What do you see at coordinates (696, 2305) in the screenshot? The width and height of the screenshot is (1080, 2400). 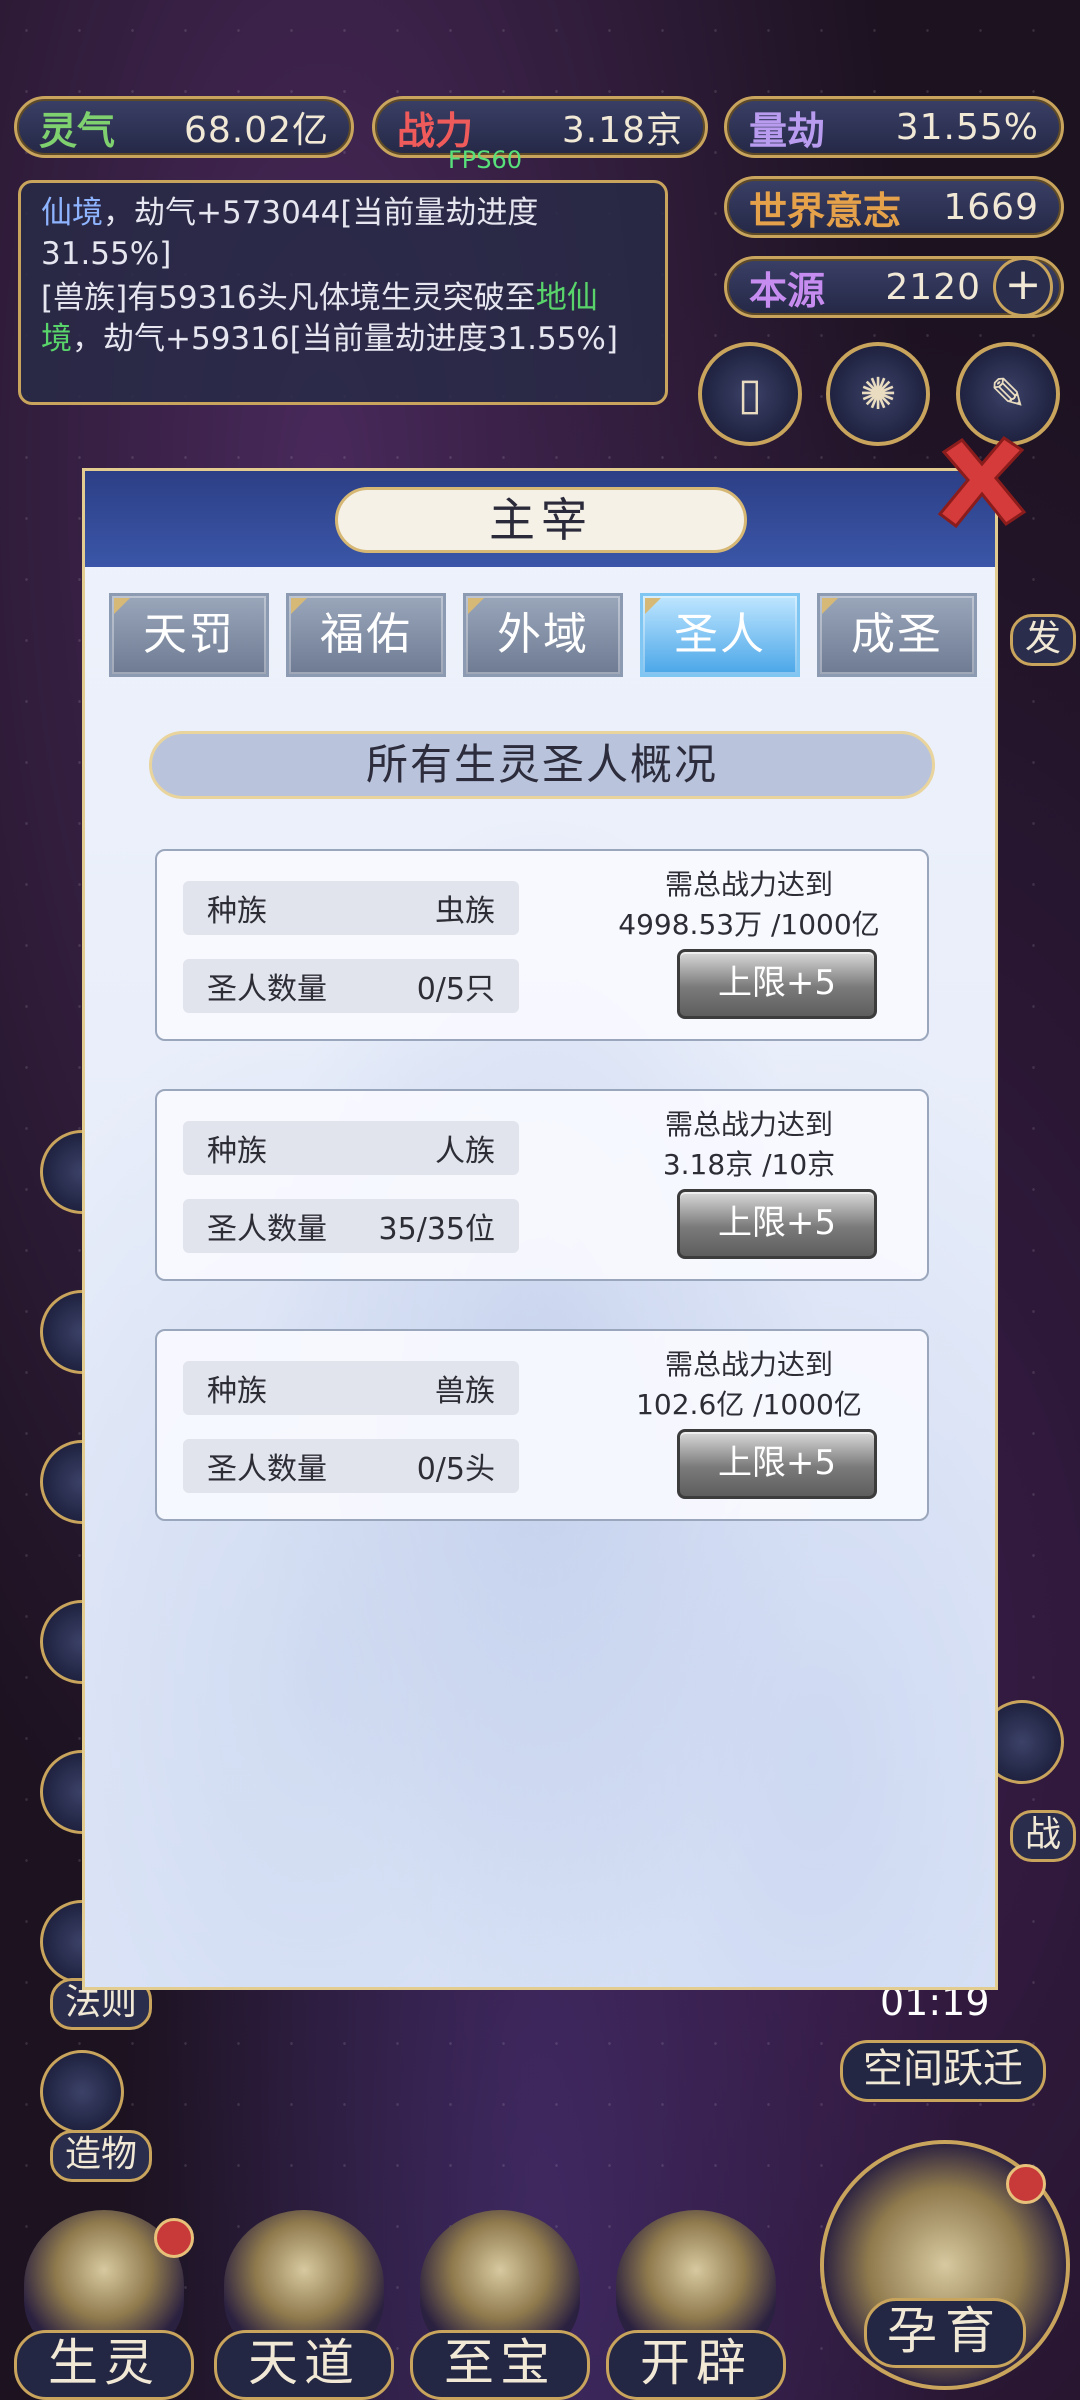 I see `nav-kaipi: 开辟` at bounding box center [696, 2305].